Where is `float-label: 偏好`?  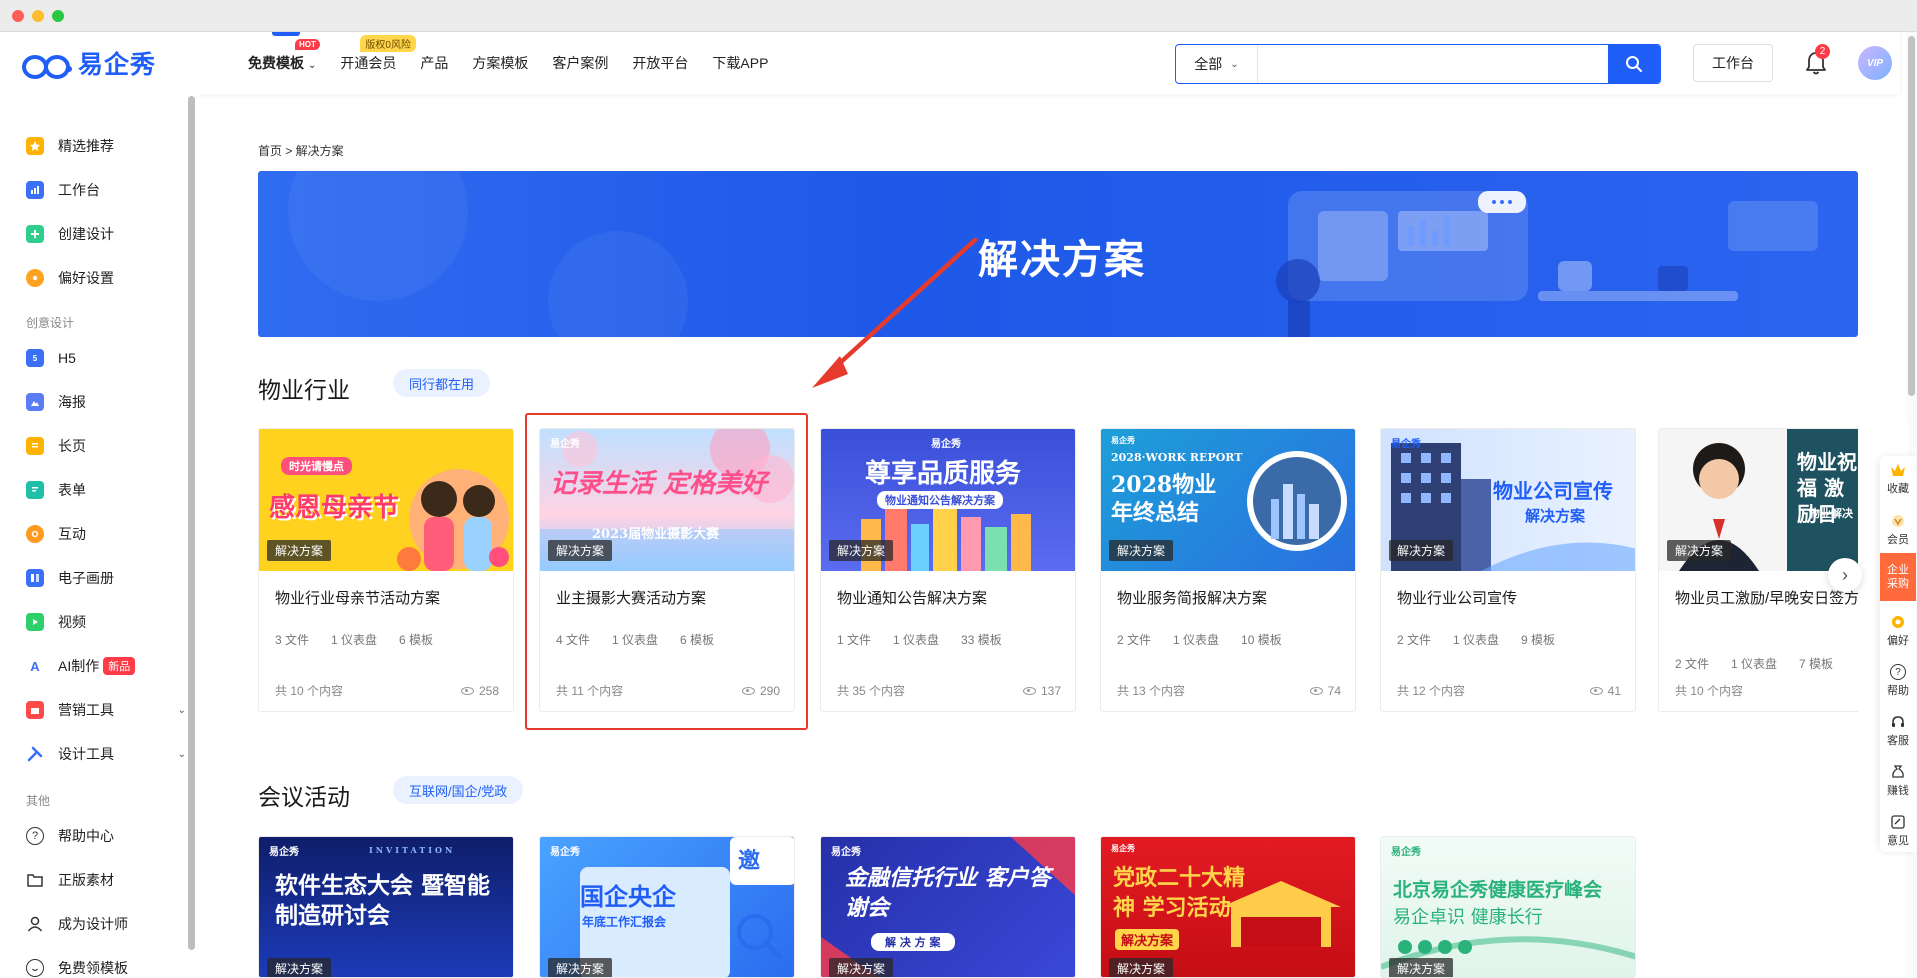 float-label: 偏好 is located at coordinates (1898, 641).